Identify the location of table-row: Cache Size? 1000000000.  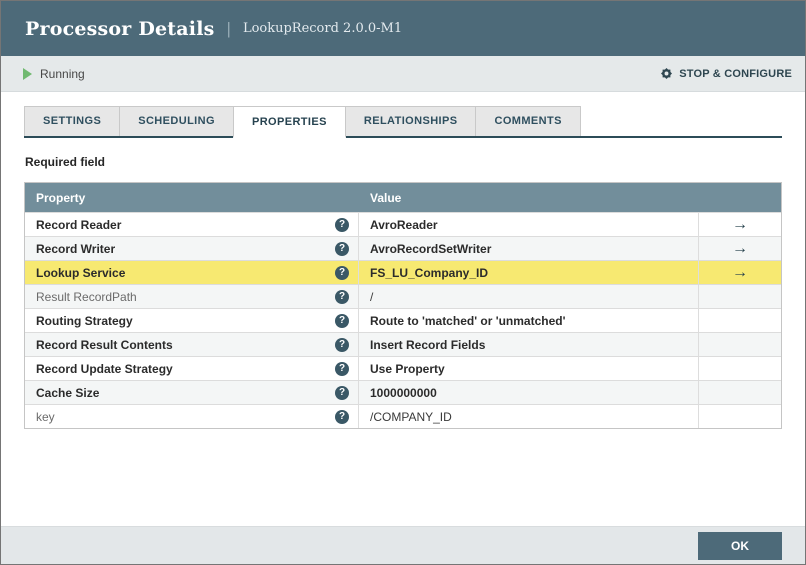
(403, 392).